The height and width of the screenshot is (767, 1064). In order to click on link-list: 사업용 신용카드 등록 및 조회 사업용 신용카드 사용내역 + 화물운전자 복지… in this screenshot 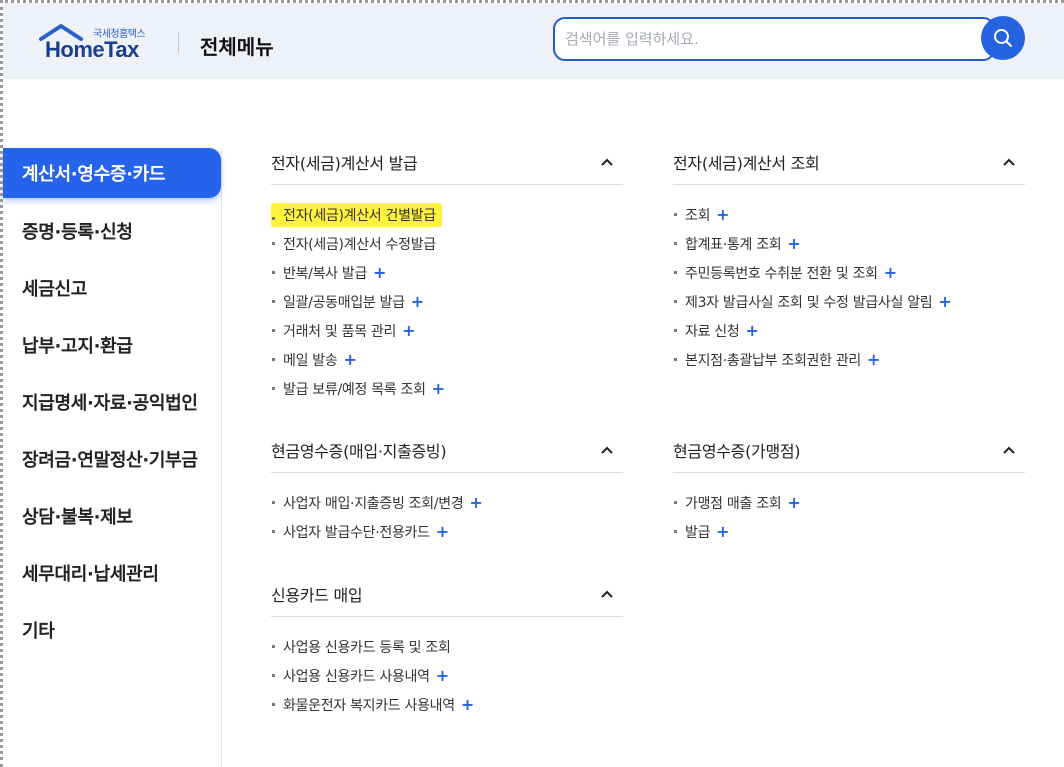, I will do `click(447, 668)`.